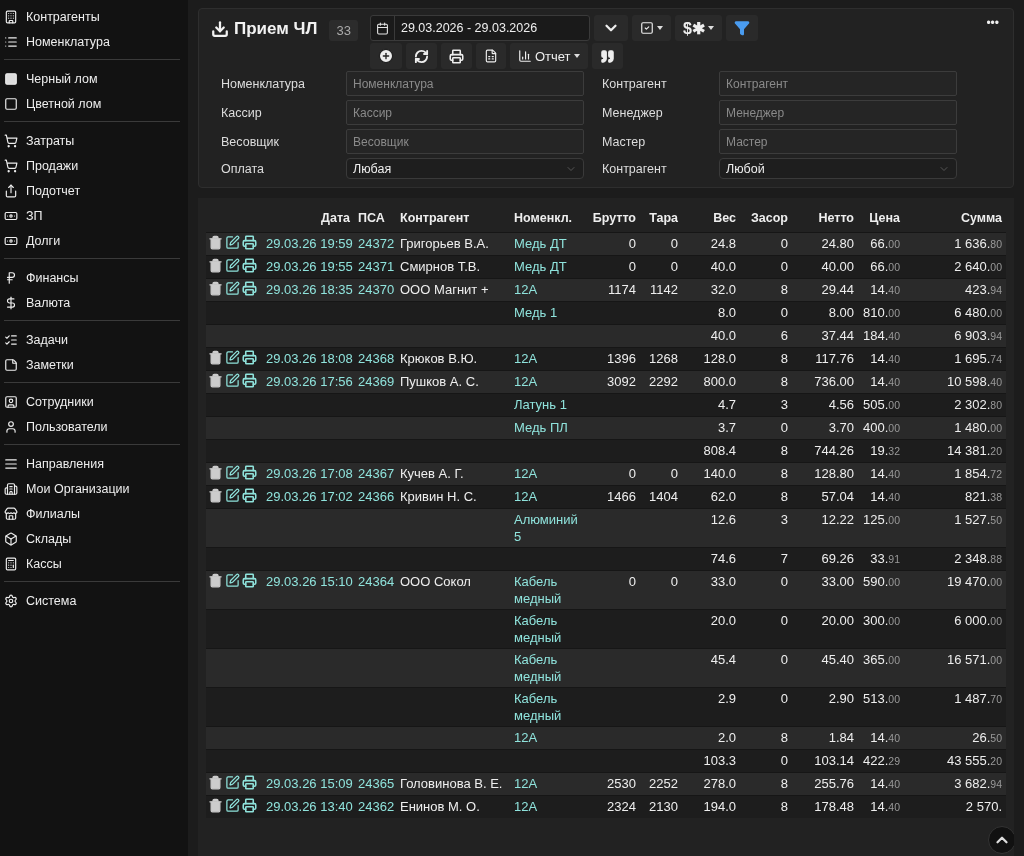 The width and height of the screenshot is (1024, 856). Describe the element at coordinates (711, 382) in the screenshot. I see `weight-cell: 800.0` at that location.